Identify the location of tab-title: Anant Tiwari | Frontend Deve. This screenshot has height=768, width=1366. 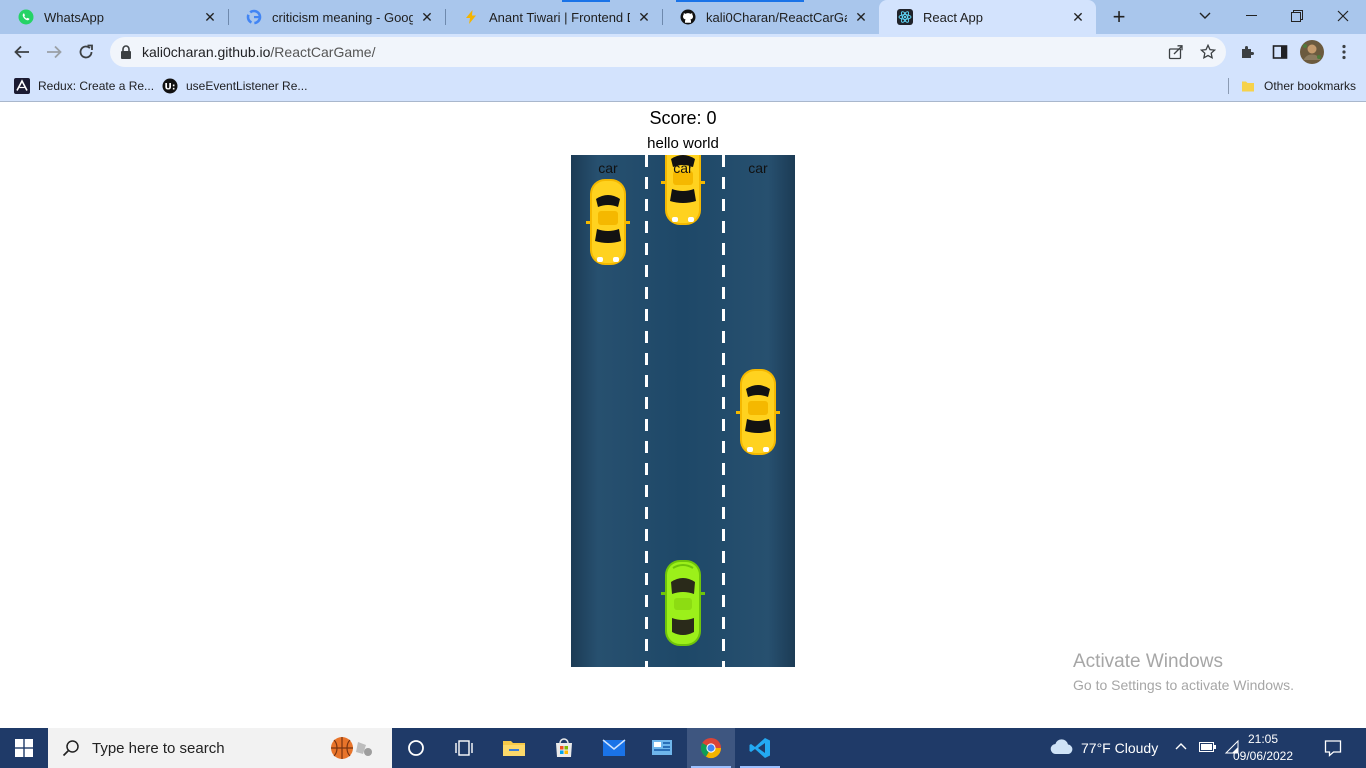
(559, 17).